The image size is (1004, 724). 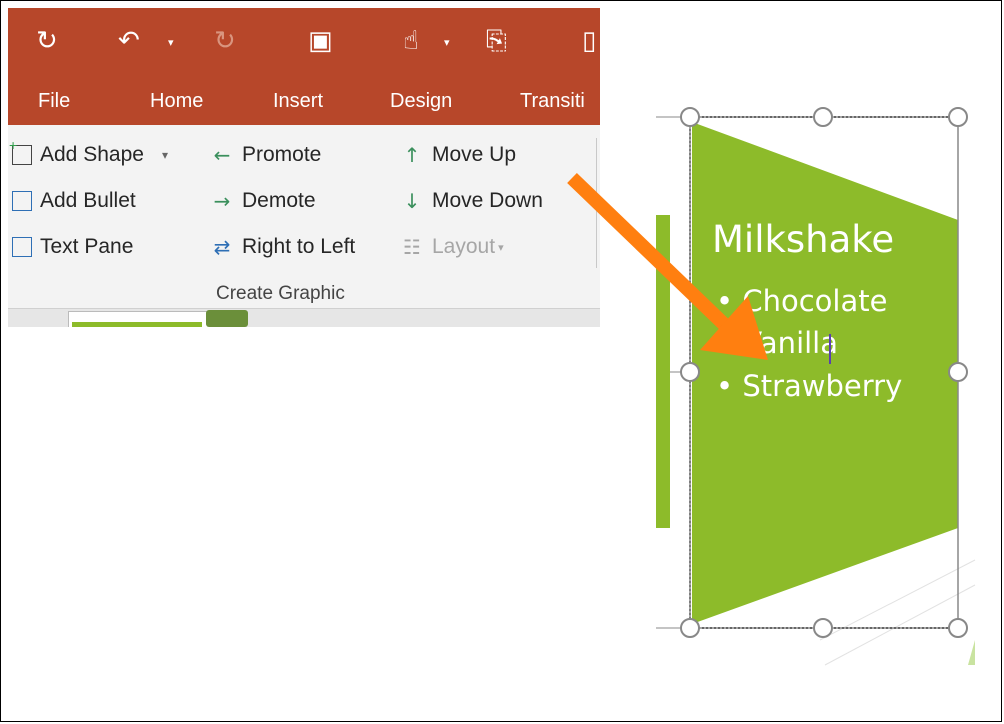 I want to click on orange-arrow-shaft, so click(x=651, y=254).